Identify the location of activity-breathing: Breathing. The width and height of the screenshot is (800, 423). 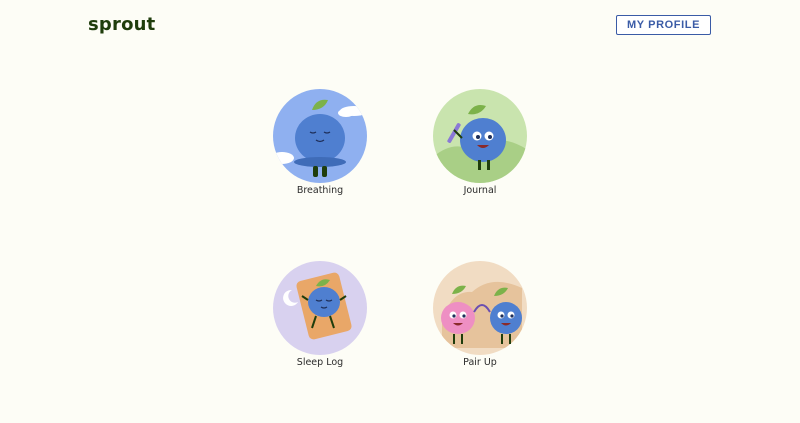
(320, 142).